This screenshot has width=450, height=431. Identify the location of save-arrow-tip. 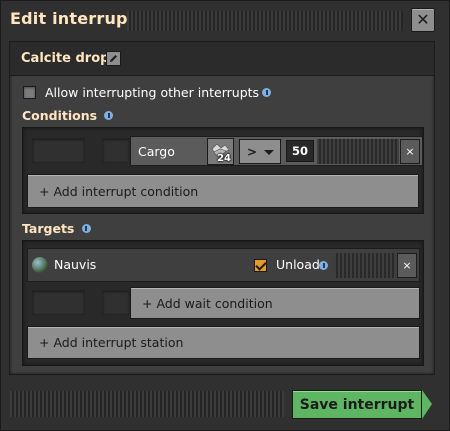
(427, 404).